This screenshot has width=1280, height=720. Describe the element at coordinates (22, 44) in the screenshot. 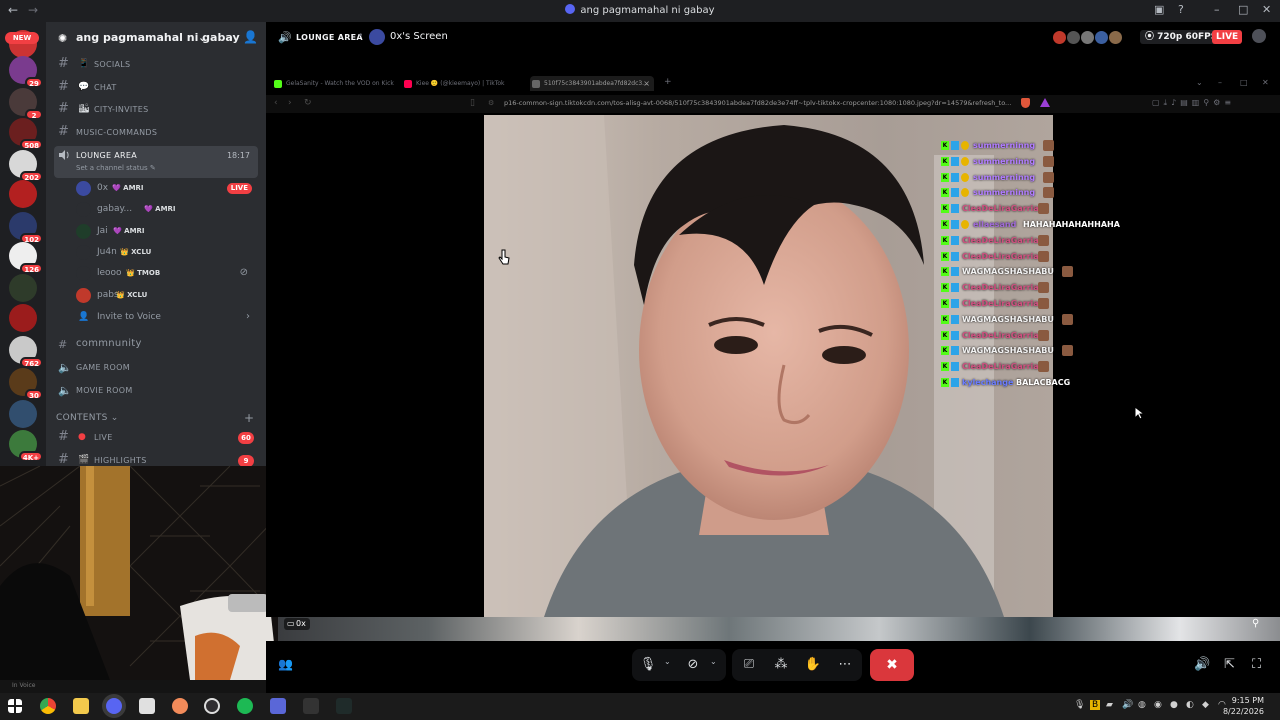

I see `server-icon-1: NEW` at that location.